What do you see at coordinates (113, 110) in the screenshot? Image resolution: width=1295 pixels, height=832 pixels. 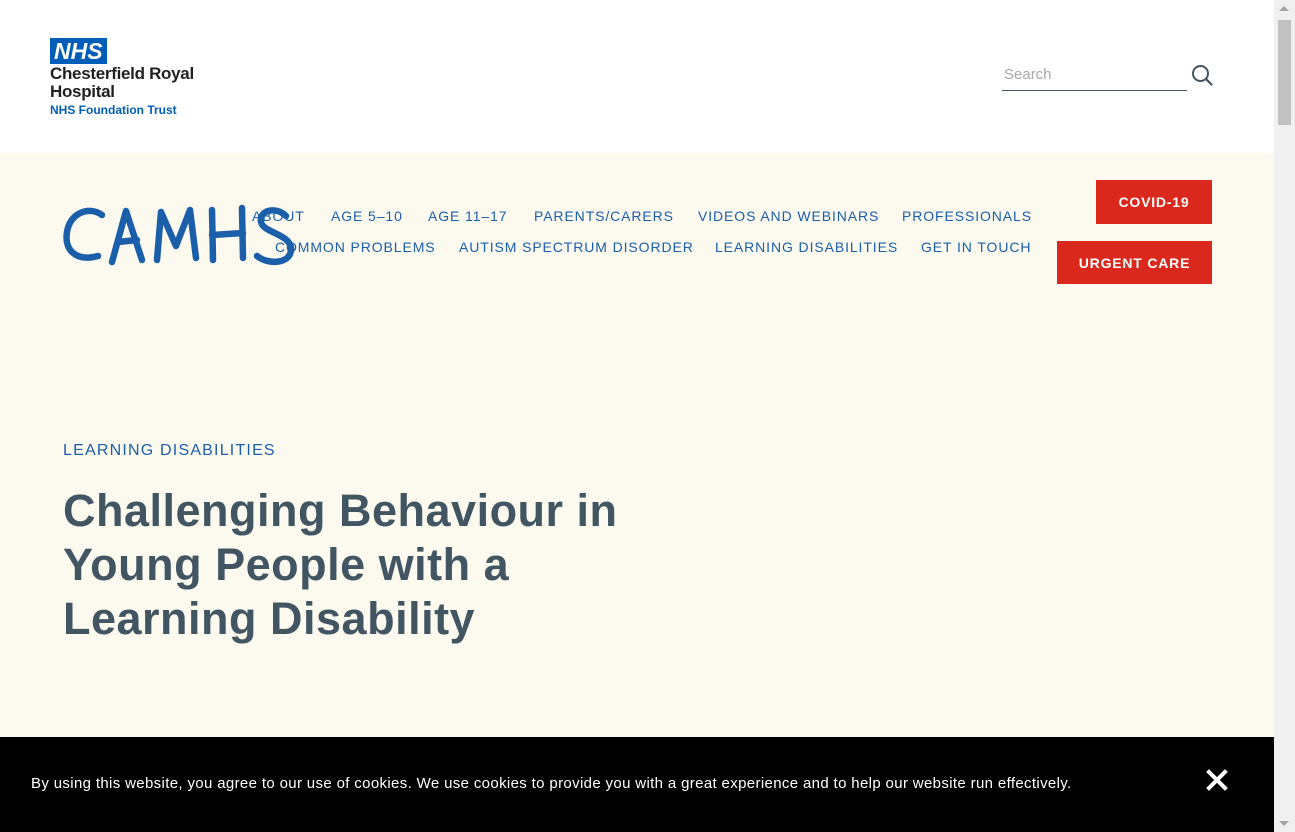 I see `hospital-trust-name: NHS Foundation Trust` at bounding box center [113, 110].